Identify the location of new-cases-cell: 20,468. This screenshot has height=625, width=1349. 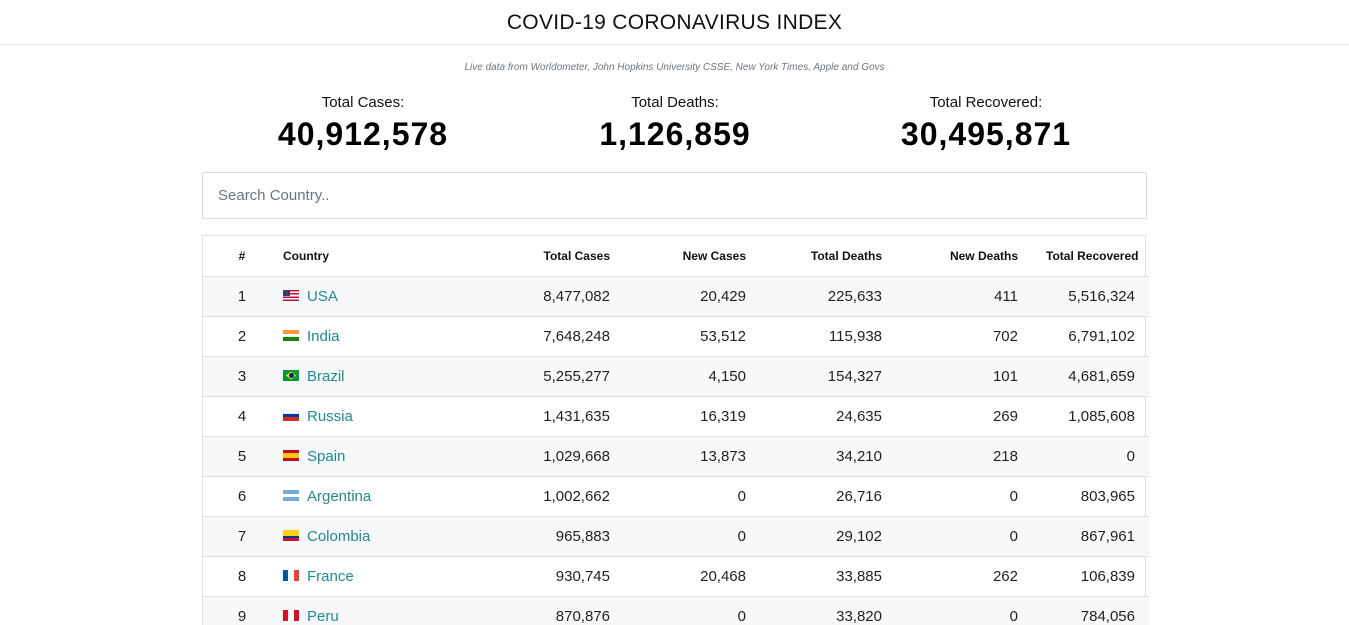
(692, 576).